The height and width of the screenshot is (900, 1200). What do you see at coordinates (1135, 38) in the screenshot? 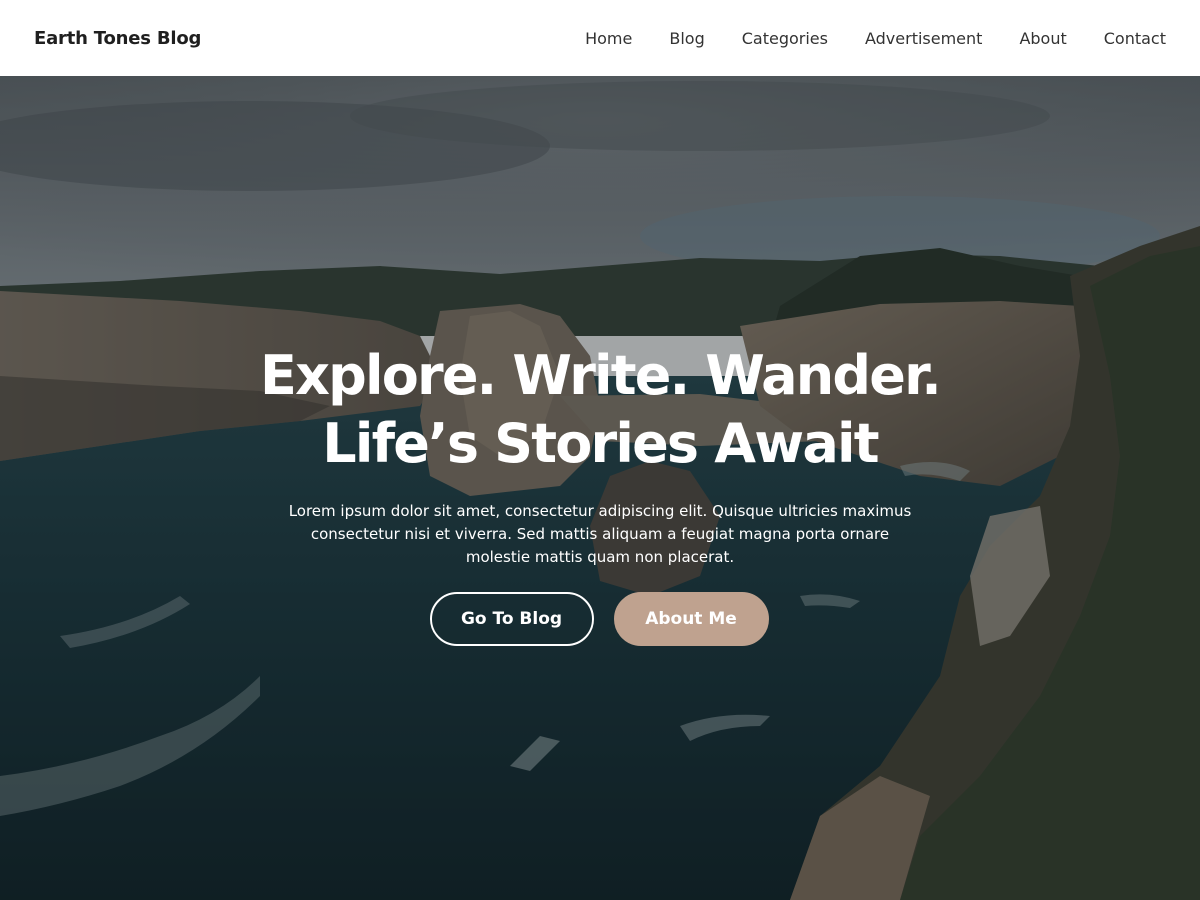
I see `nav-item-contact: Contact` at bounding box center [1135, 38].